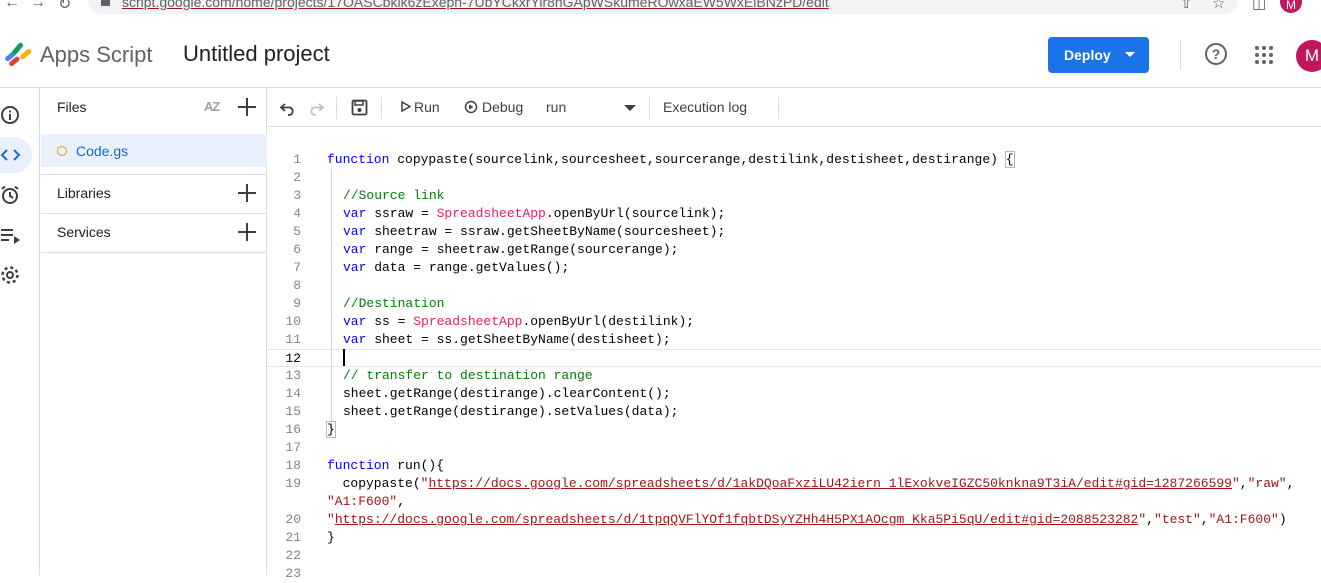 The image size is (1321, 583). I want to click on line-number: 17, so click(293, 447).